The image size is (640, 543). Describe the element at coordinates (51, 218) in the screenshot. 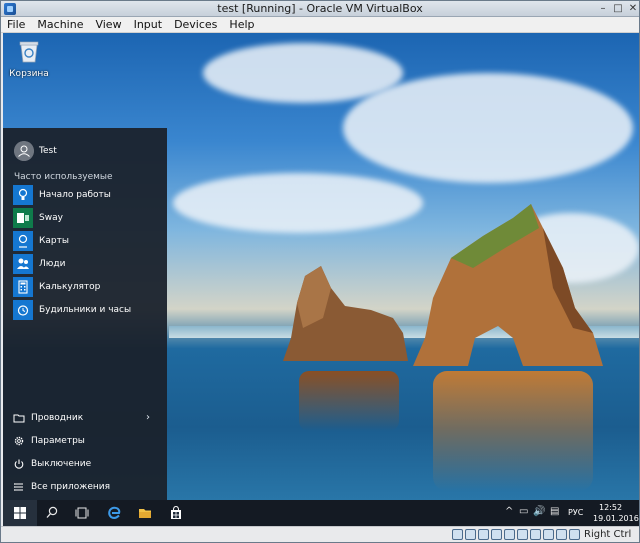

I see `app-label: Sway` at that location.